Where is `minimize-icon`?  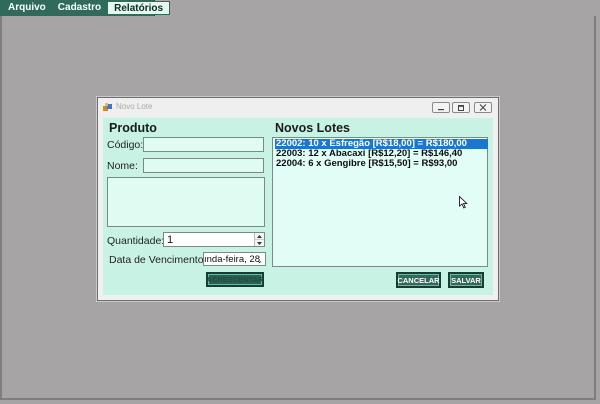 minimize-icon is located at coordinates (441, 109).